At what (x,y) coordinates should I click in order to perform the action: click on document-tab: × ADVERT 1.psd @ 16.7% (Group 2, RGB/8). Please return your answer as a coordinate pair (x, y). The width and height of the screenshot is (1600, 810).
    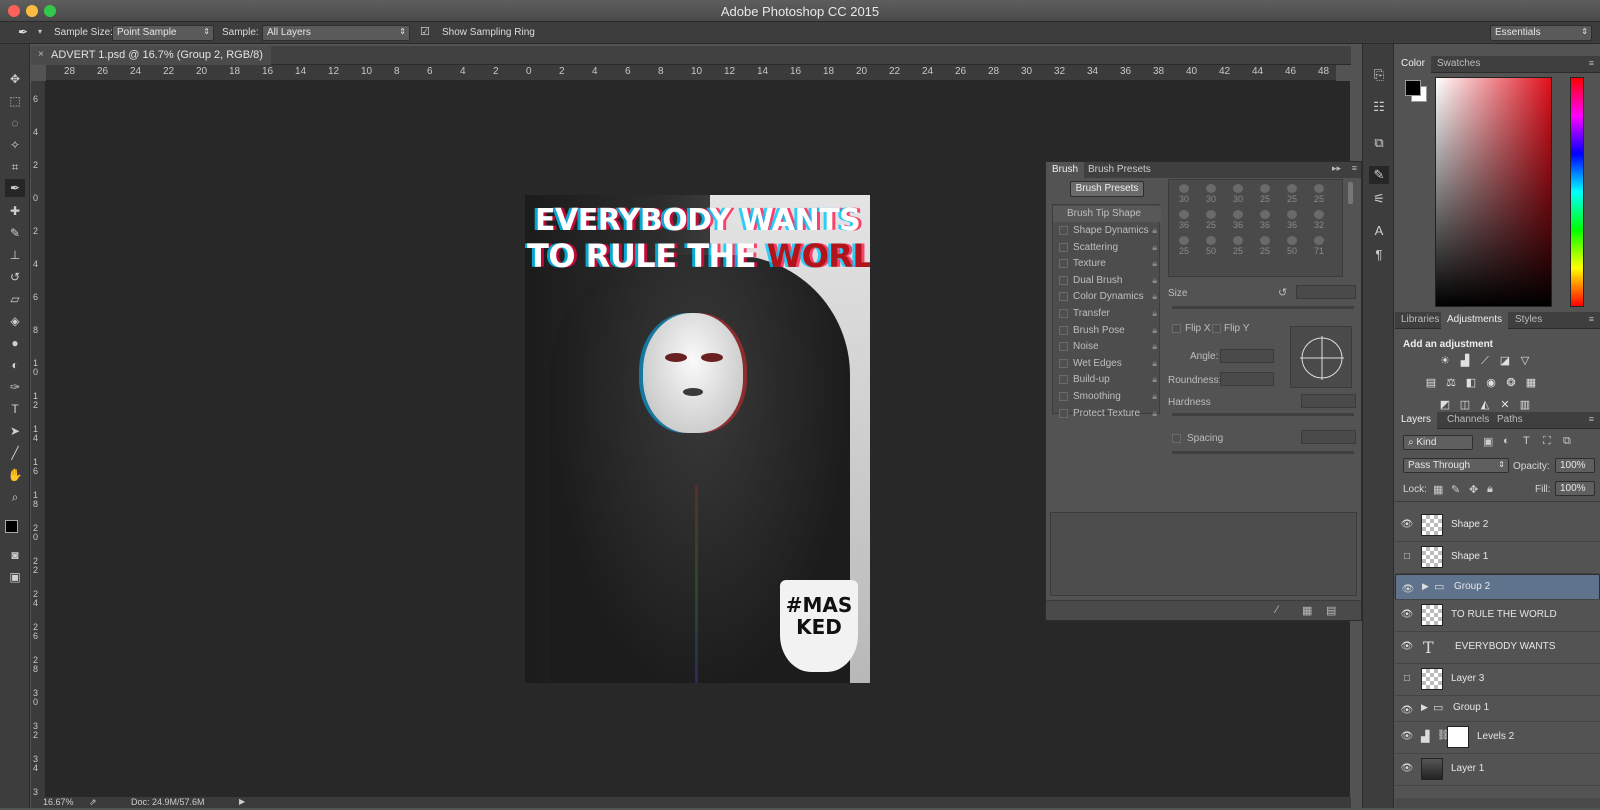
    Looking at the image, I should click on (151, 55).